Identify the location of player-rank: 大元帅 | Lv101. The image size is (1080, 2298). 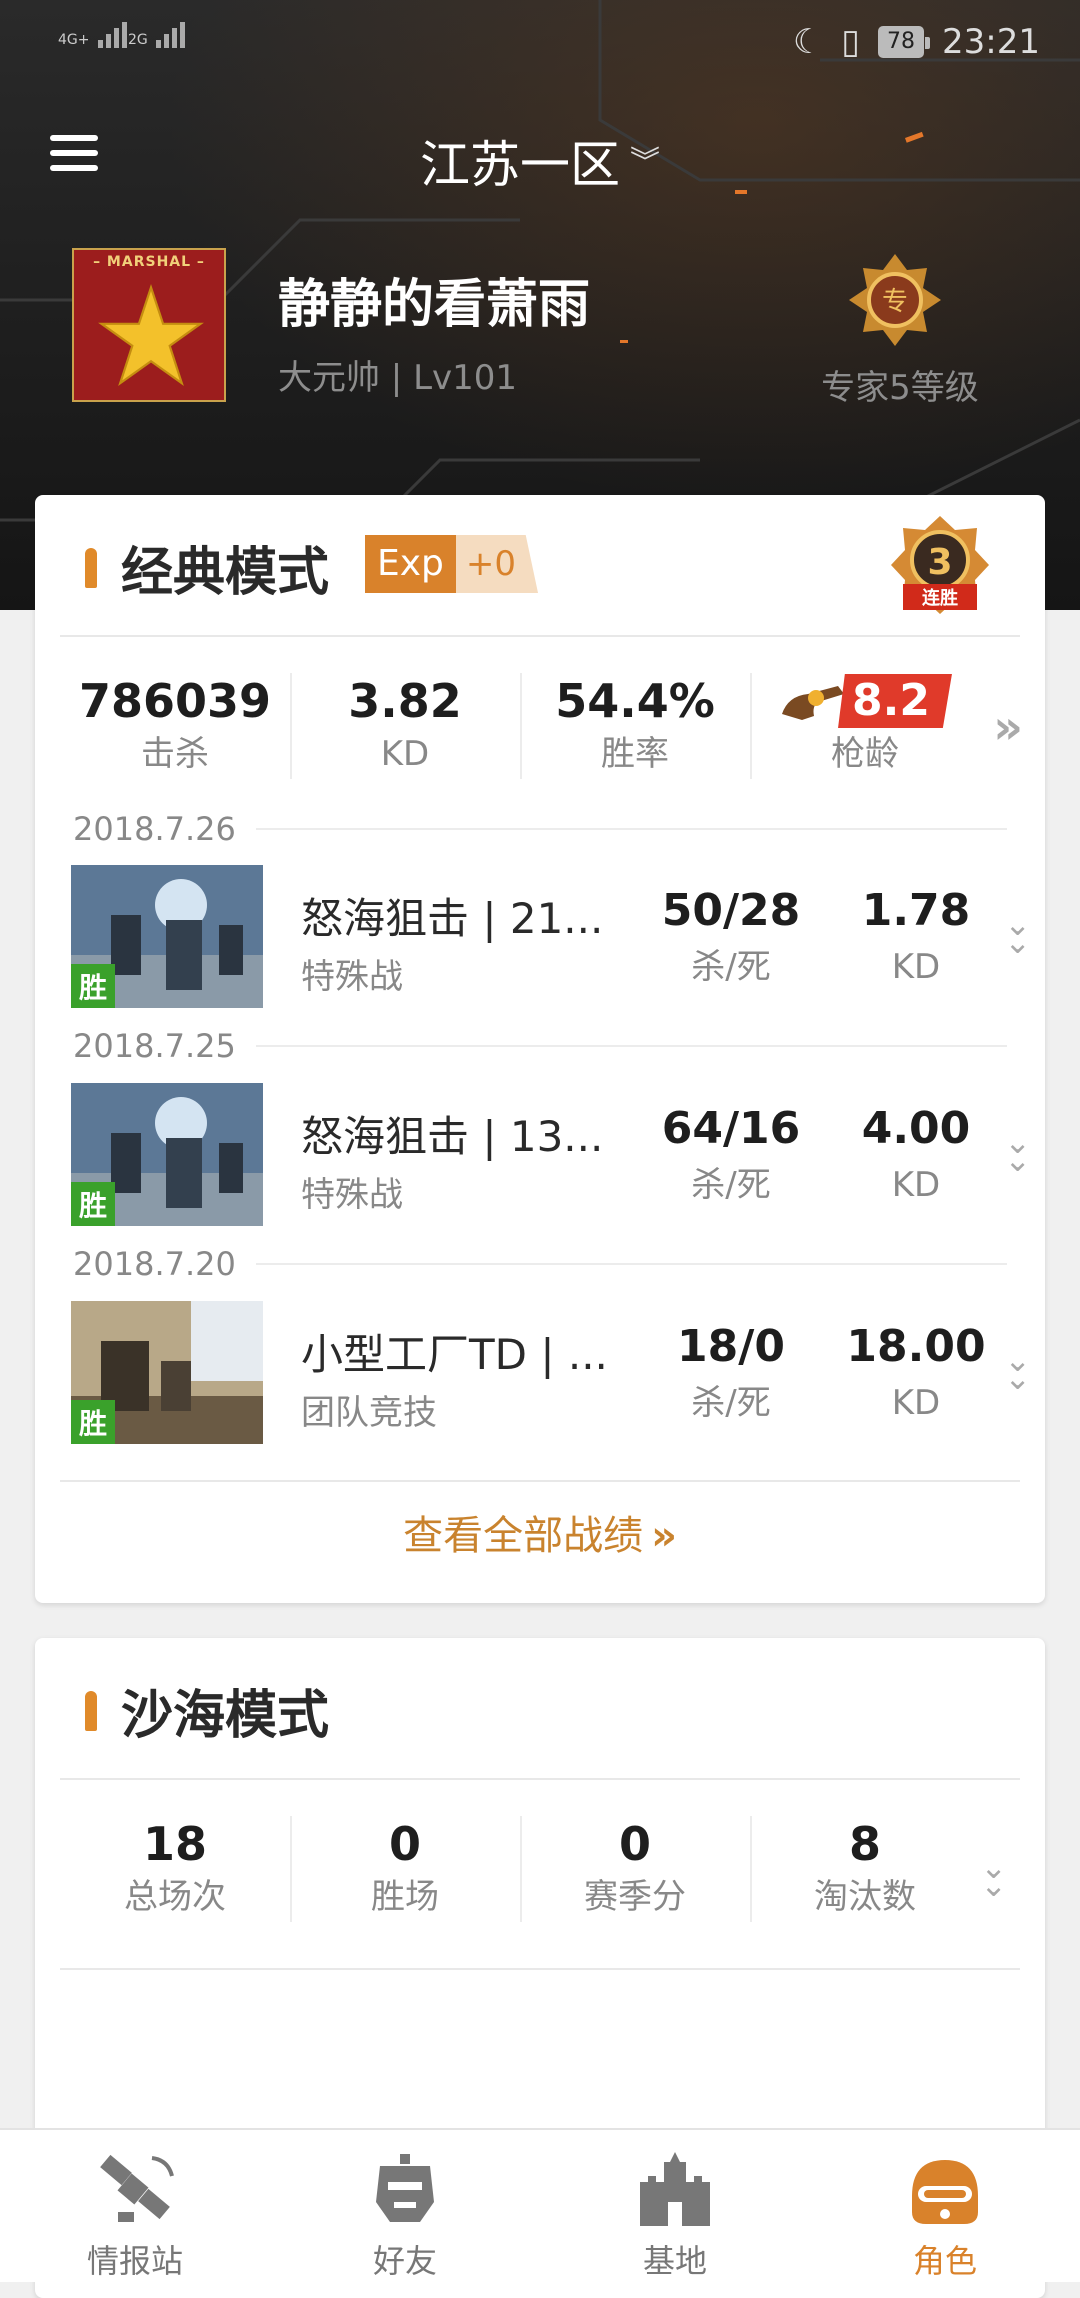
(398, 378).